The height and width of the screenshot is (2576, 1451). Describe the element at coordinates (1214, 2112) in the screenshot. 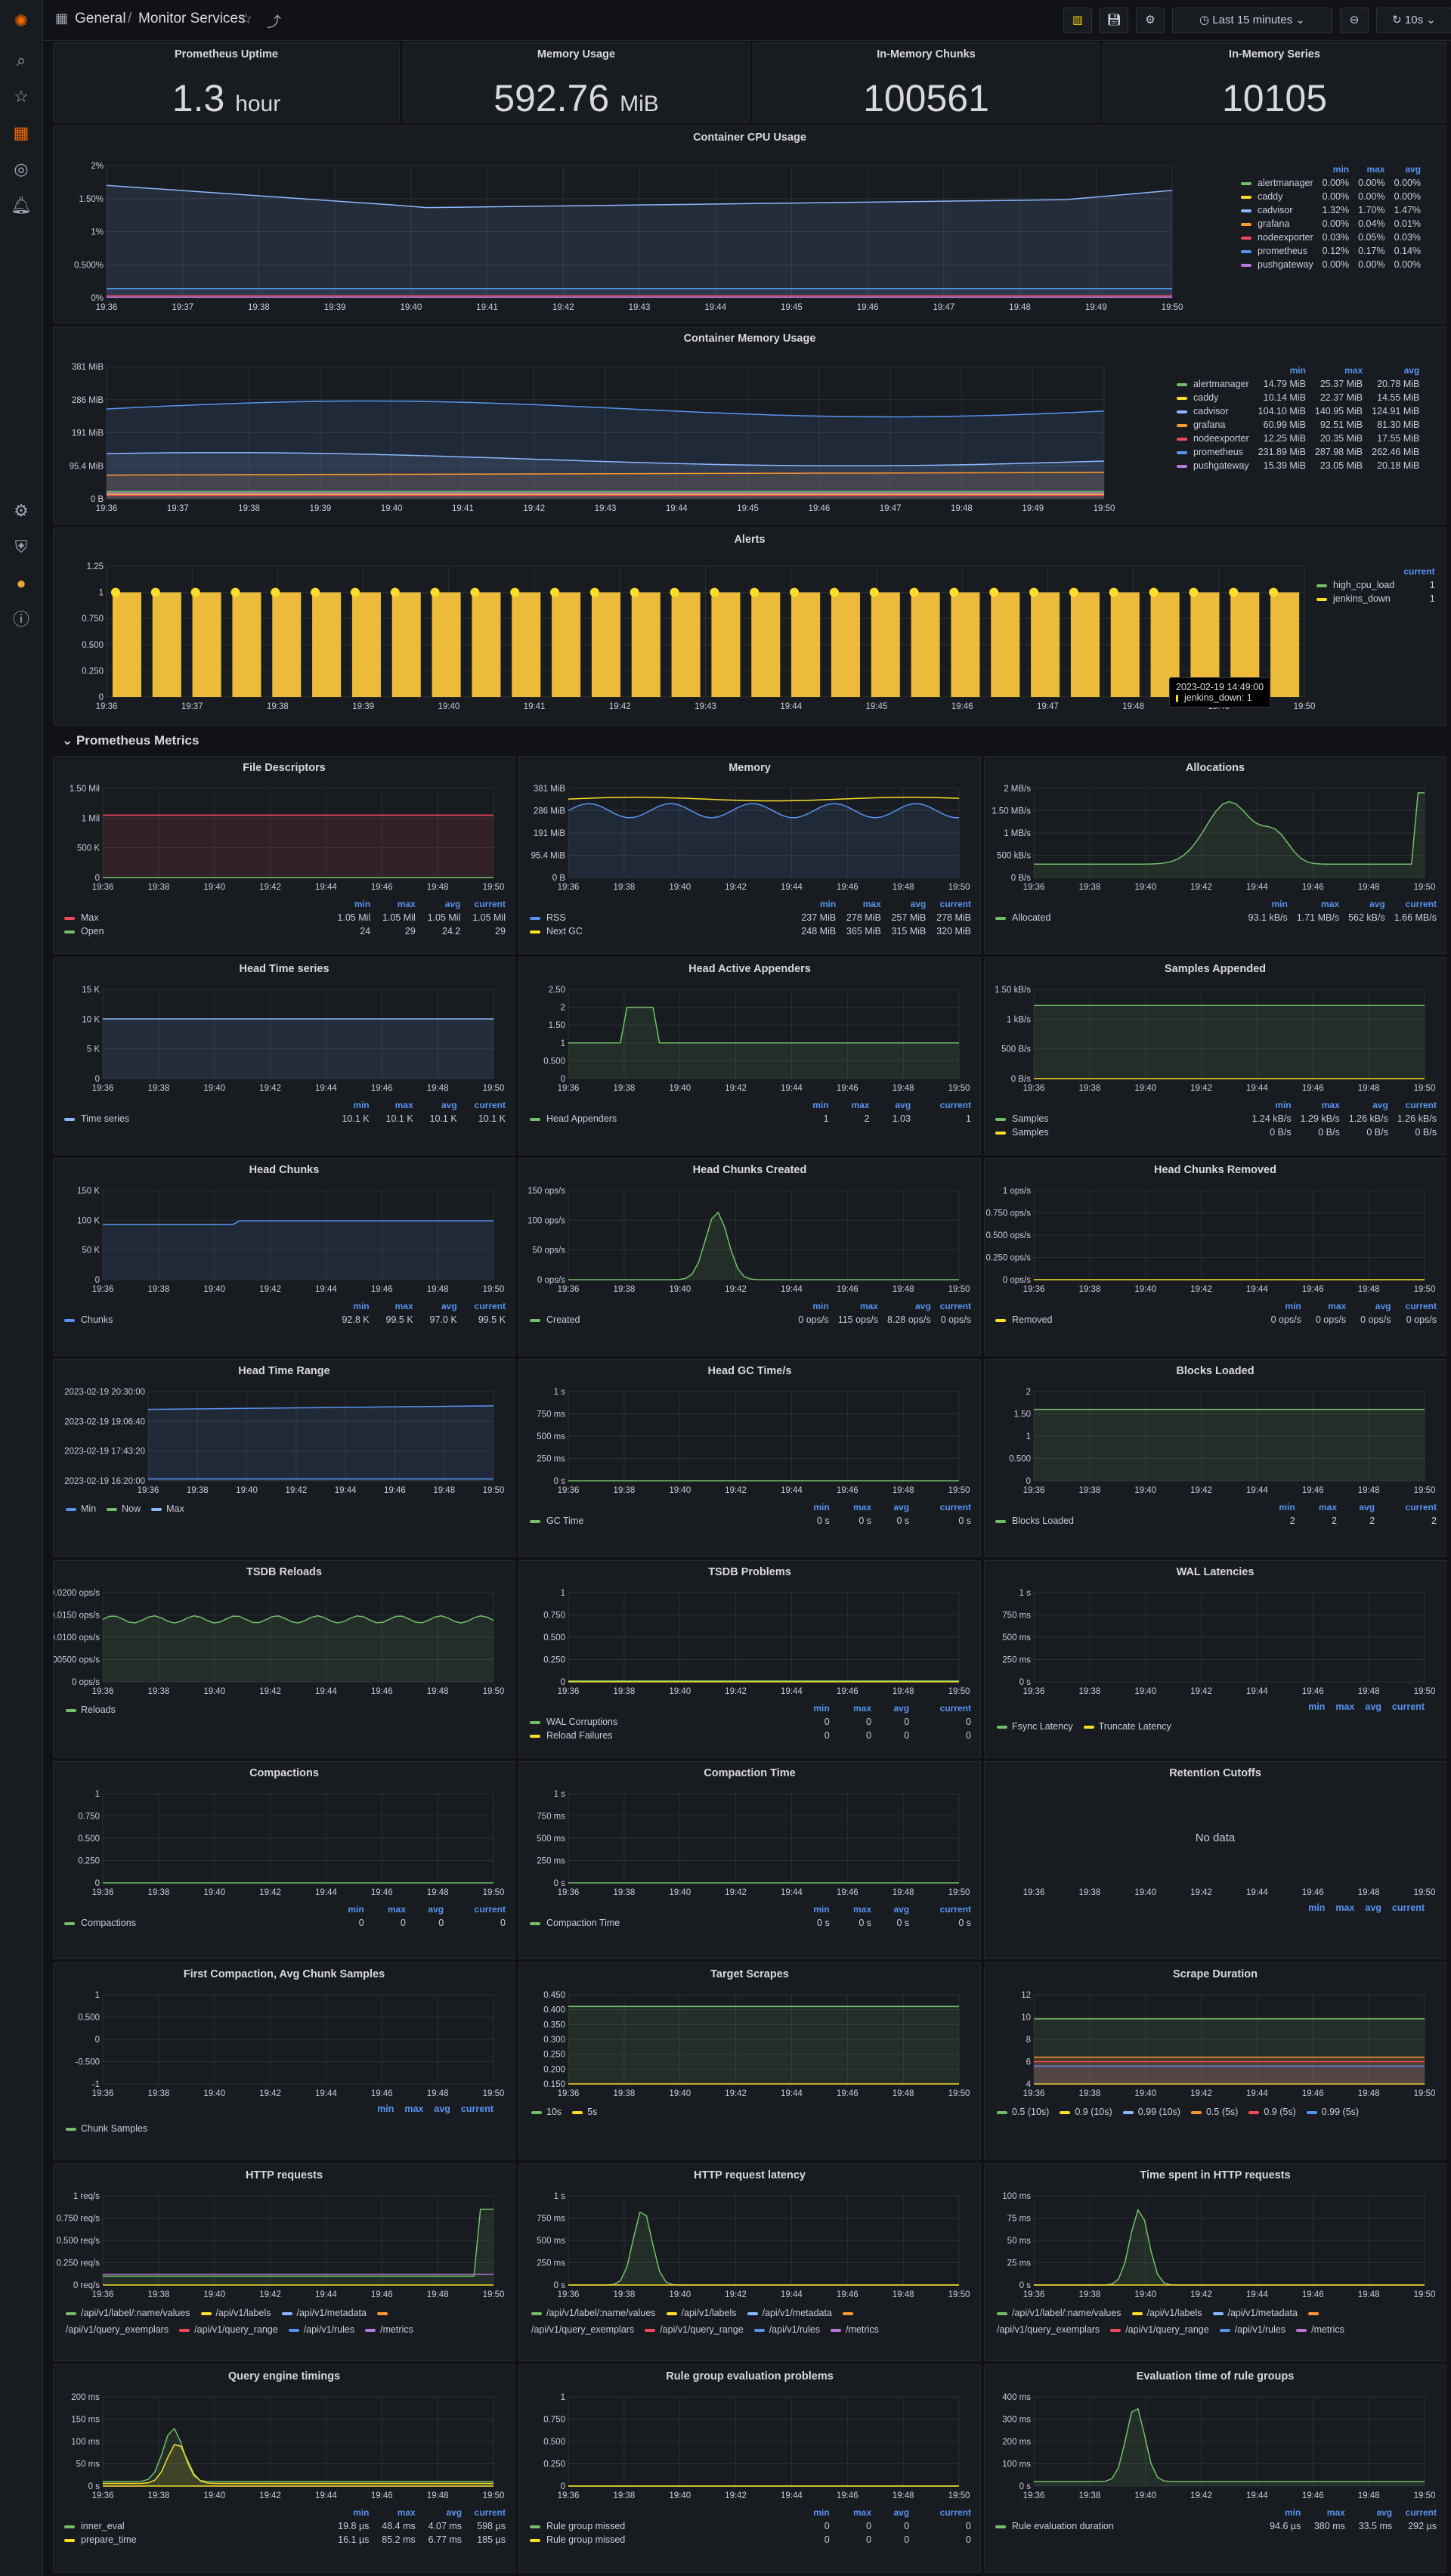

I see `legend-item: 0.5 (5s)` at that location.